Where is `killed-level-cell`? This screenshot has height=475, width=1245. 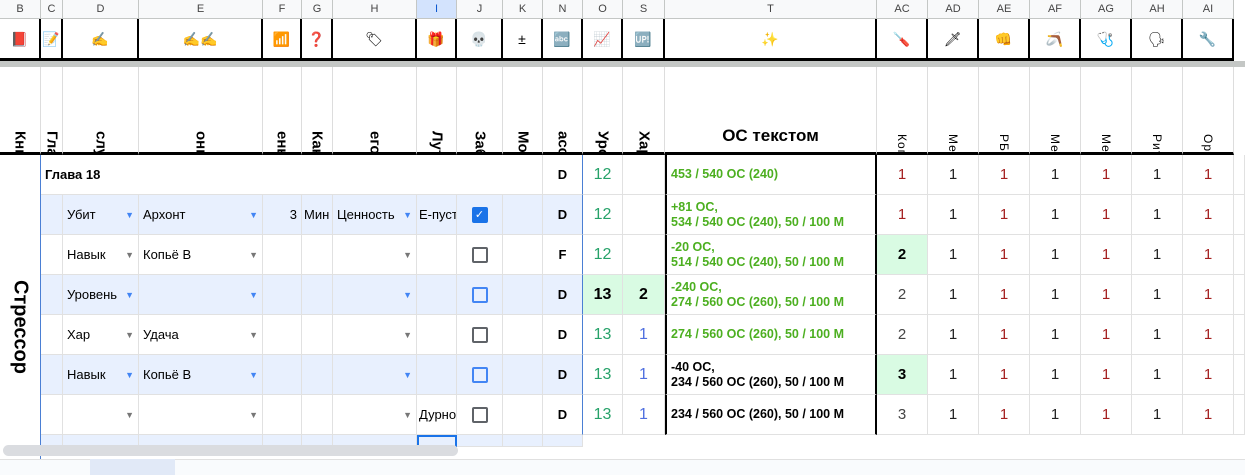 killed-level-cell is located at coordinates (282, 375).